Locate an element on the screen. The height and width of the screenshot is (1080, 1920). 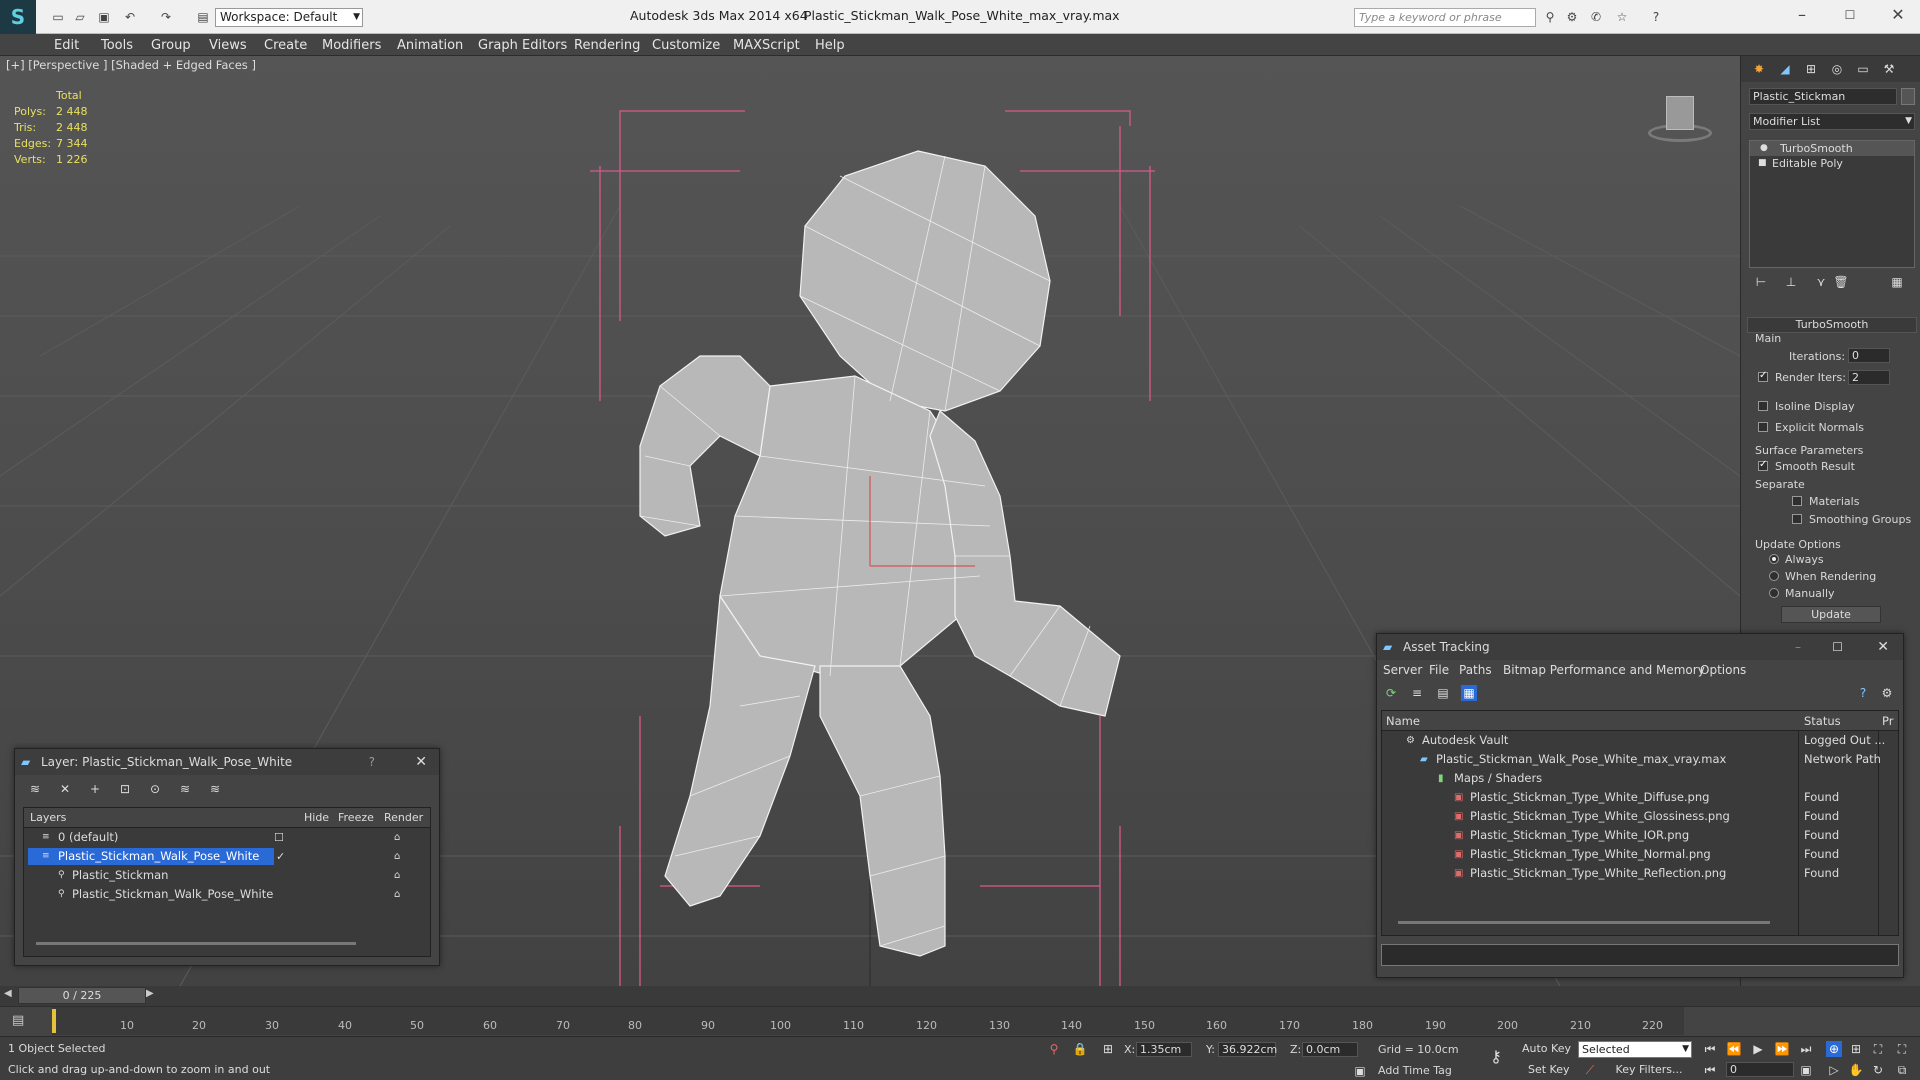
asset-row: ▮ Maps / Shaders is located at coordinates (1640, 778).